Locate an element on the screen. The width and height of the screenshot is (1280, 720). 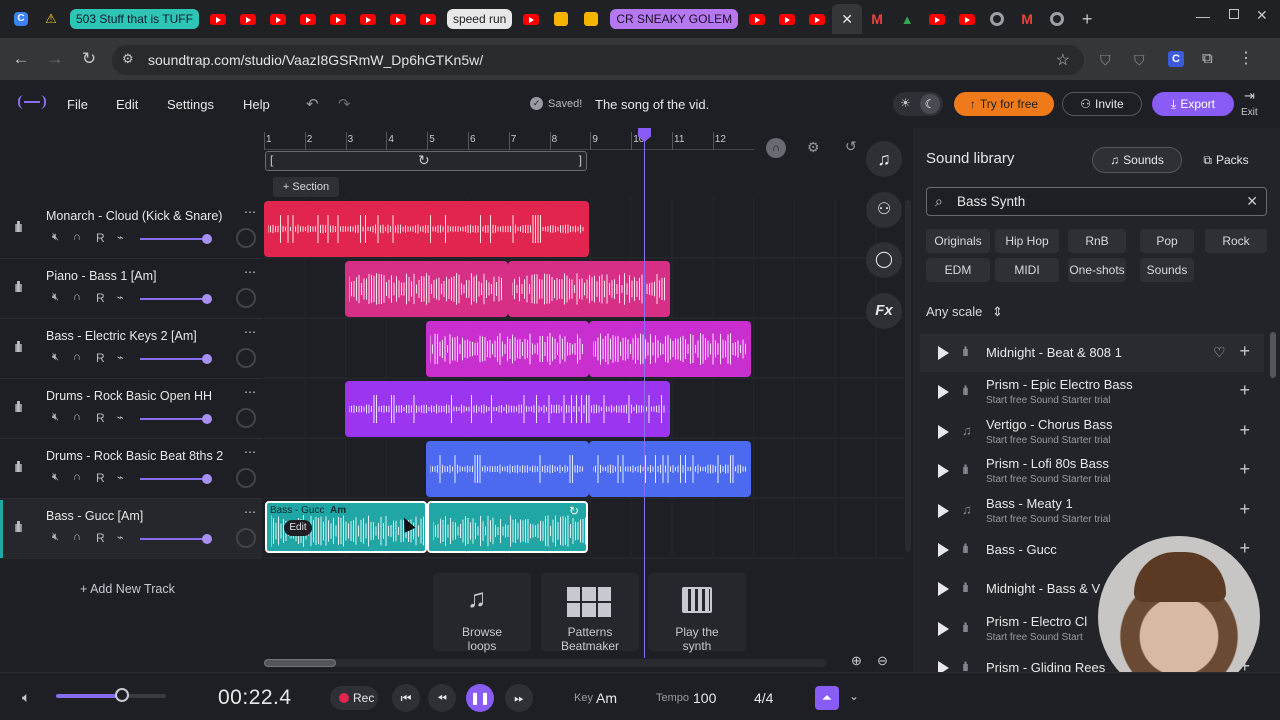
clip-edit-button: Edit is located at coordinates (298, 528).